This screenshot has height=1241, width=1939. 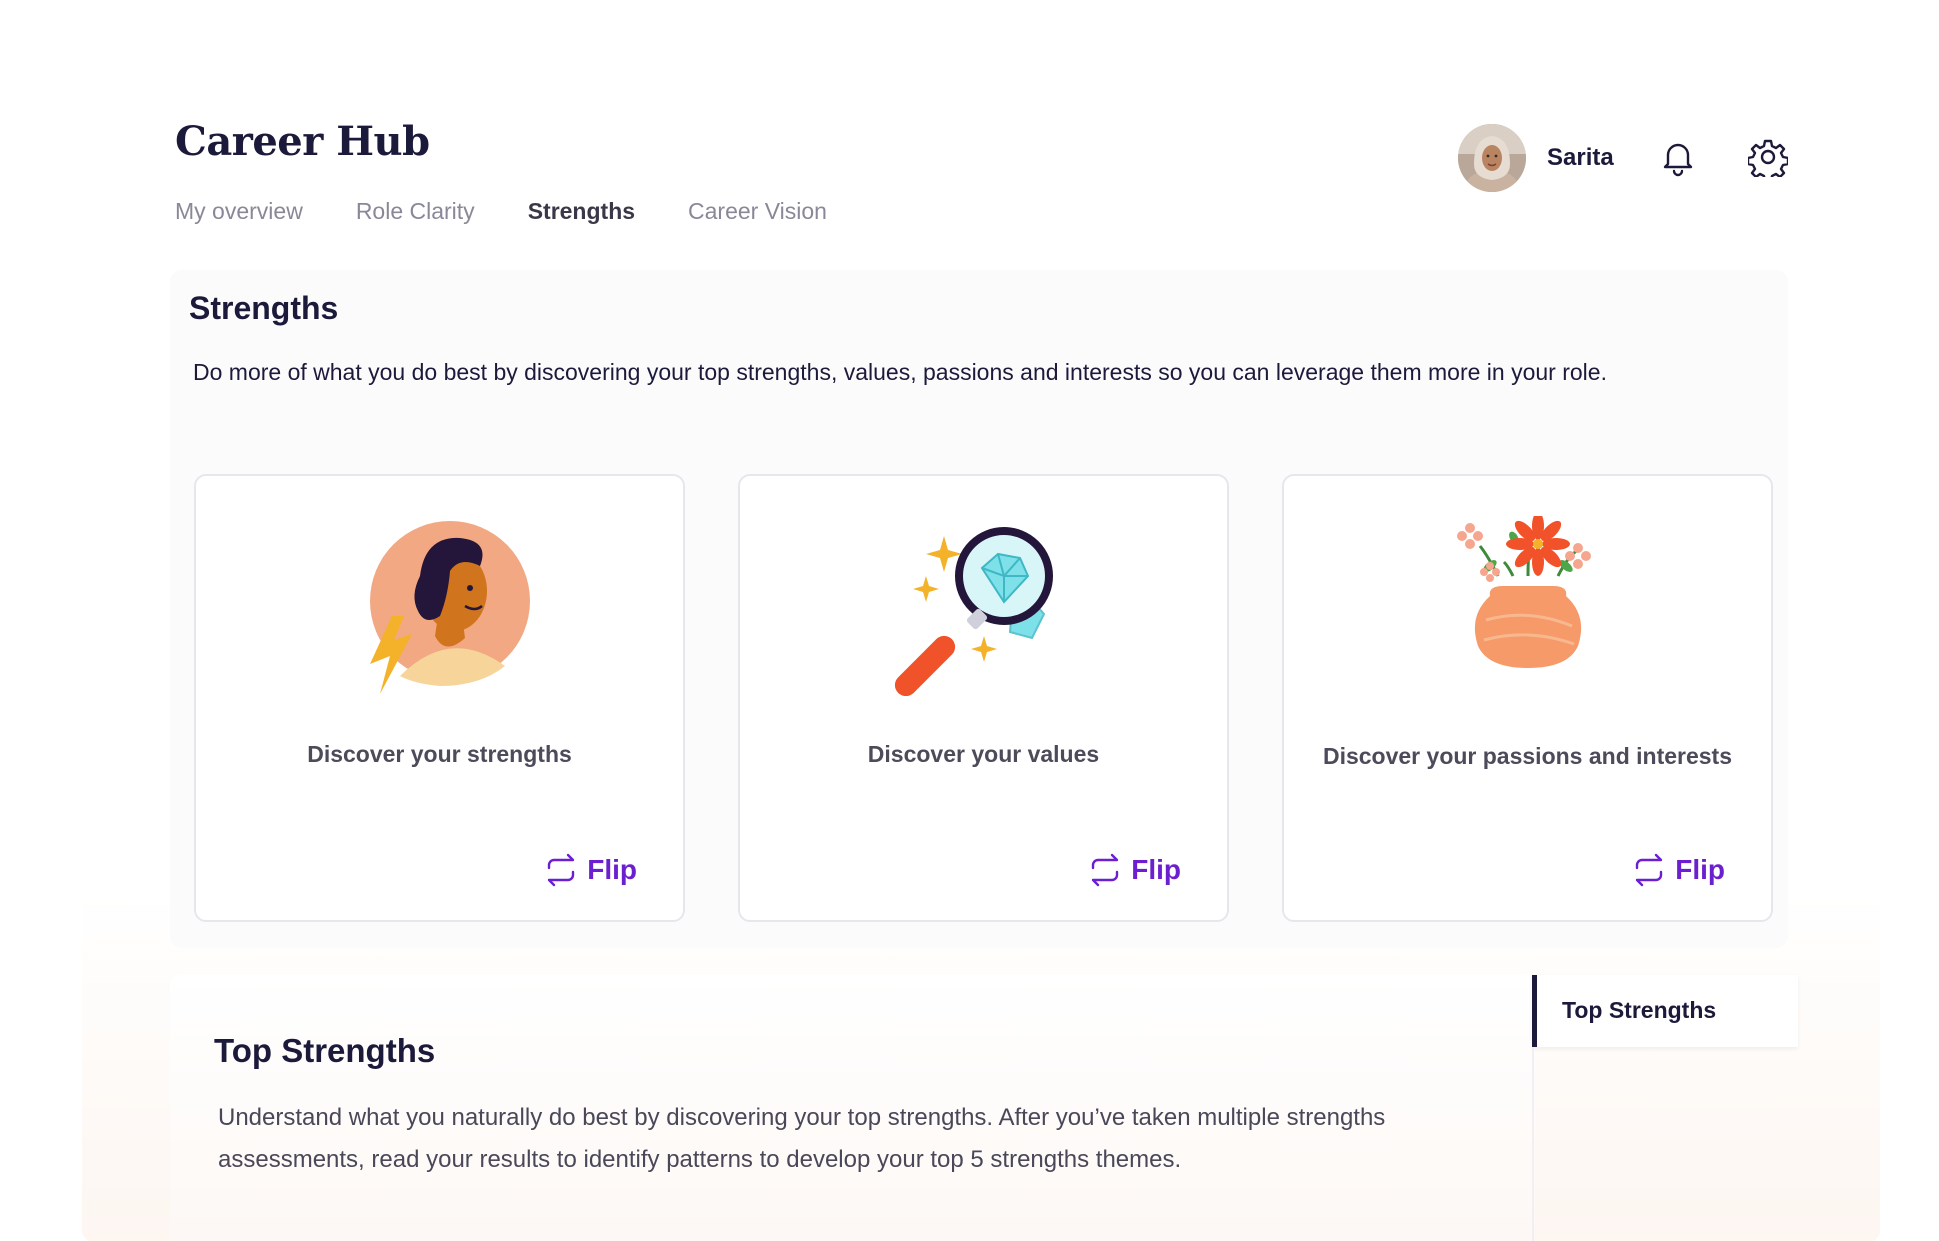 I want to click on card-label: Discover your passions and interests, so click(x=1527, y=756).